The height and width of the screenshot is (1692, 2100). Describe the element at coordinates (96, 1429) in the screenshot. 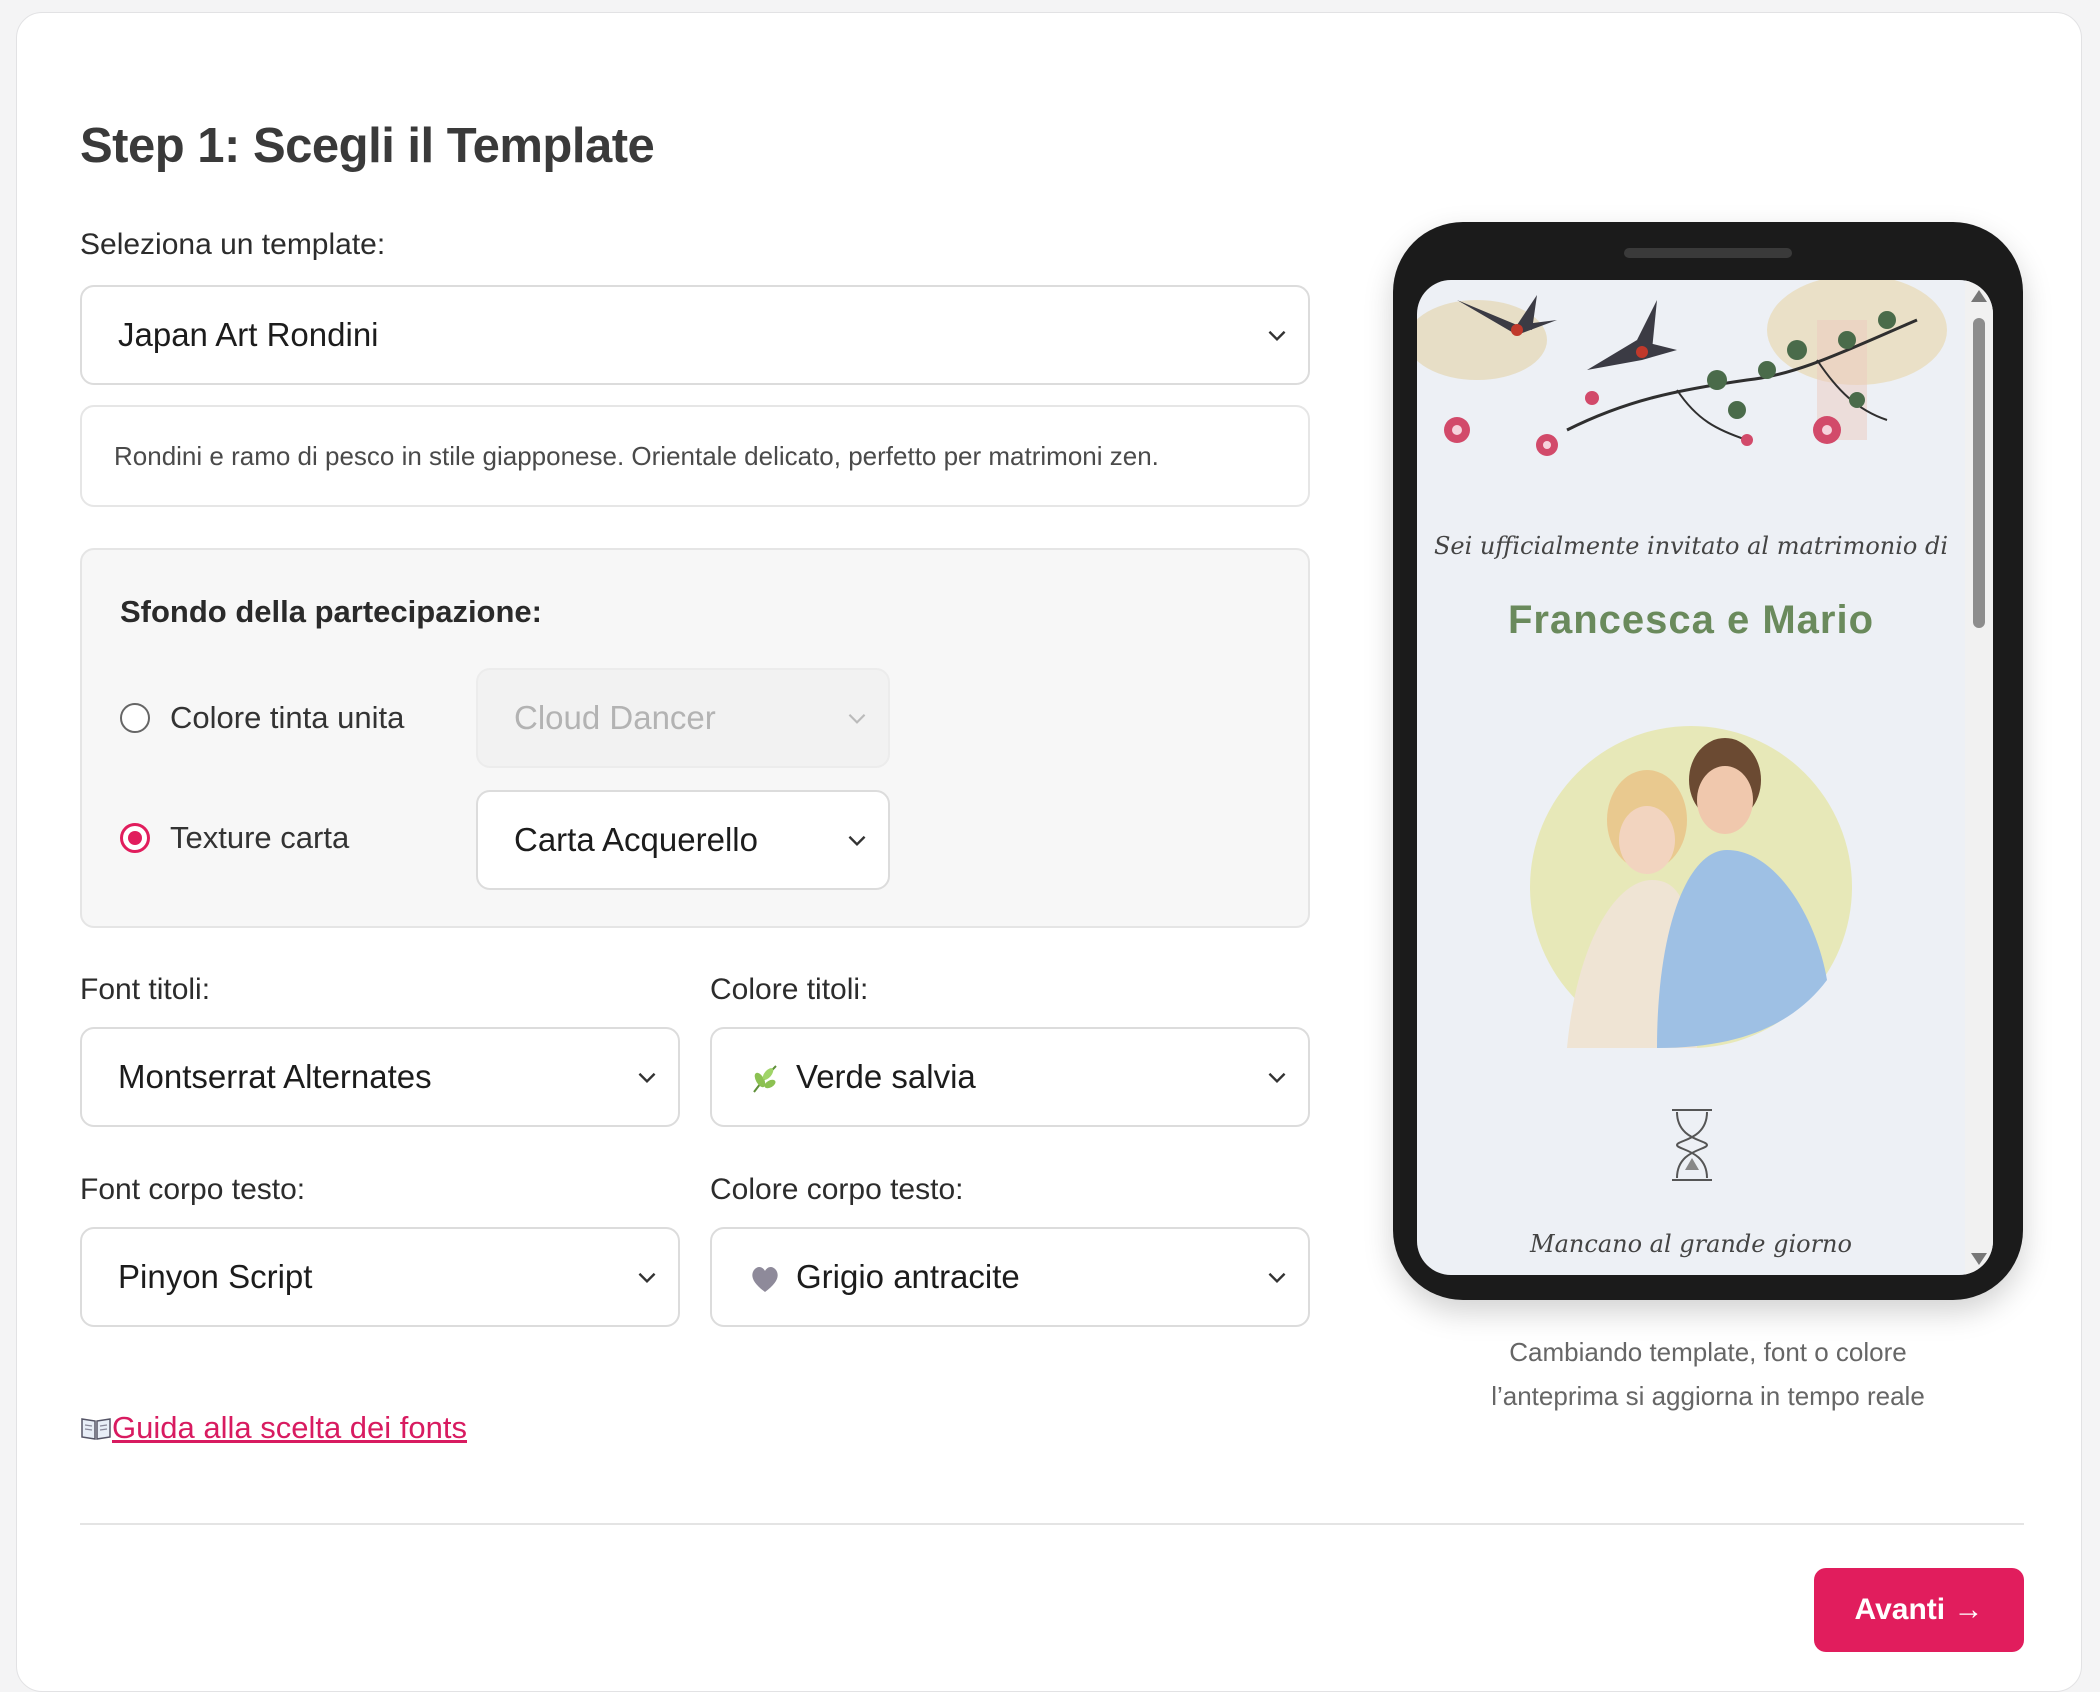

I see `open-book-icon` at that location.